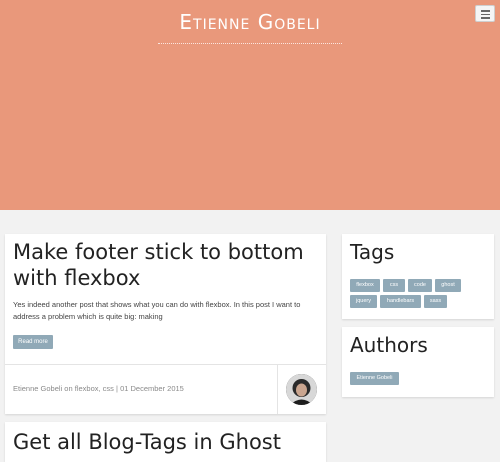 The height and width of the screenshot is (462, 500). I want to click on author-chip: Etienne Gobeli, so click(374, 378).